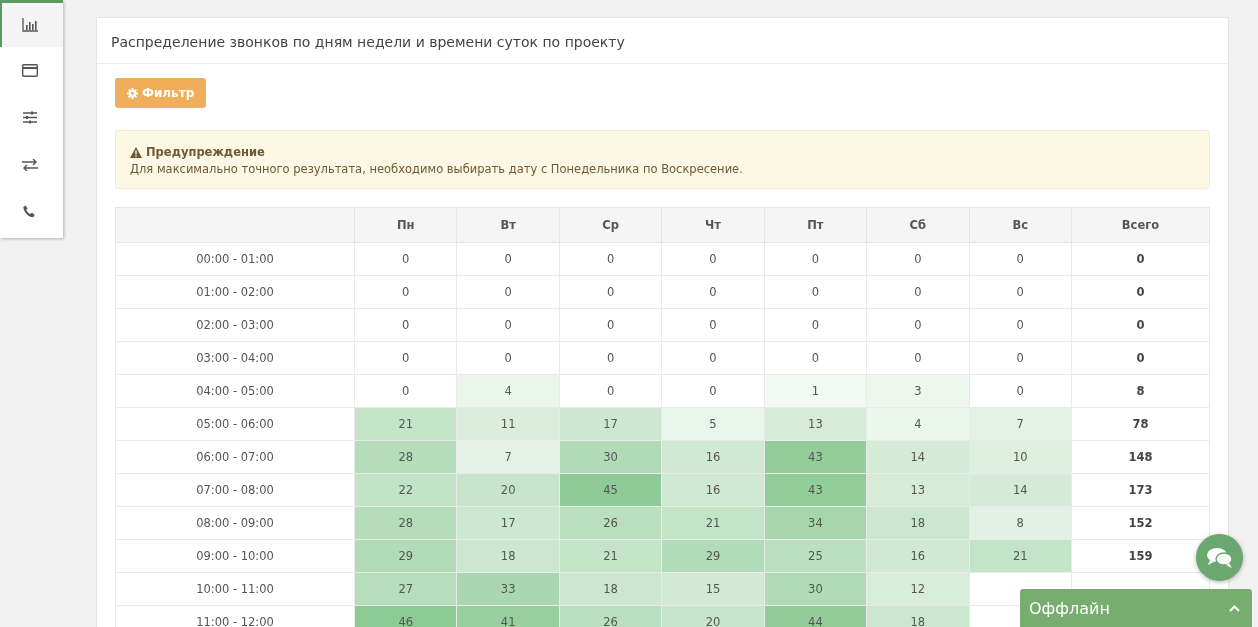  I want to click on table-cell: 05:00 - 06:00, so click(235, 424).